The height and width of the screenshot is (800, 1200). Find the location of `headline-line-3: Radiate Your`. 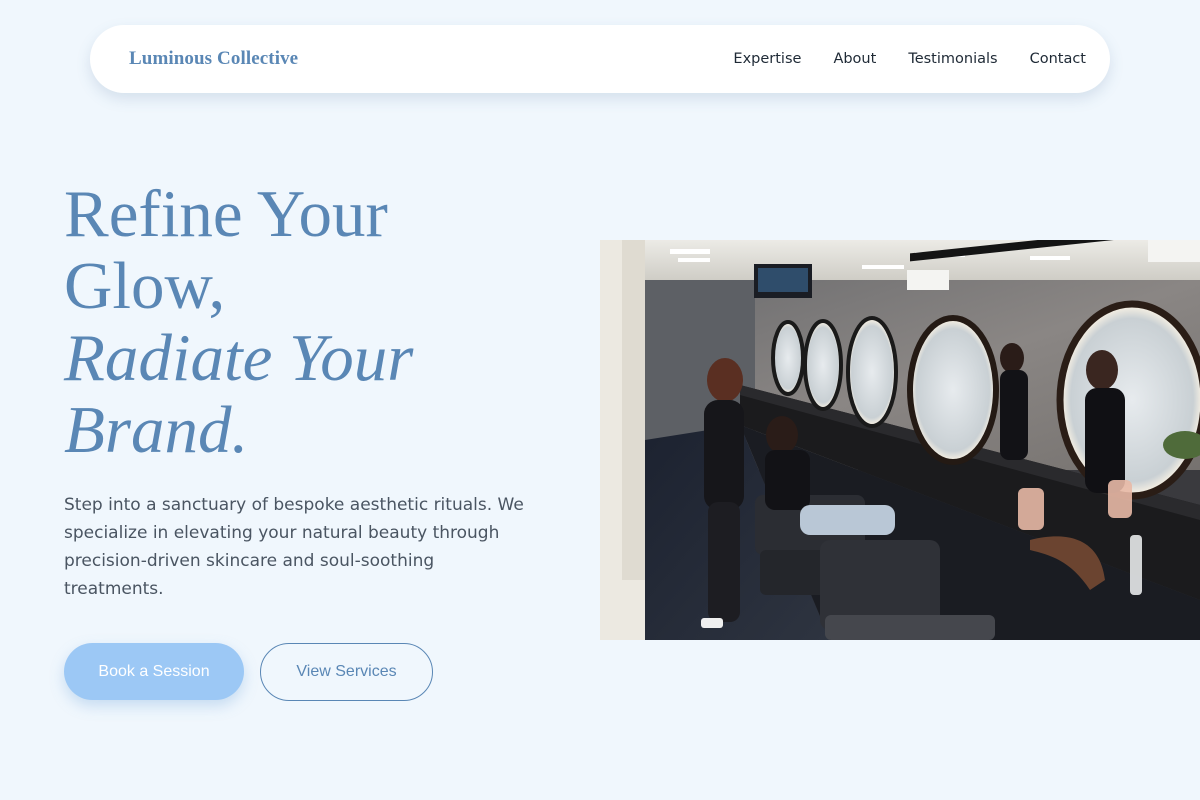

headline-line-3: Radiate Your is located at coordinates (239, 358).